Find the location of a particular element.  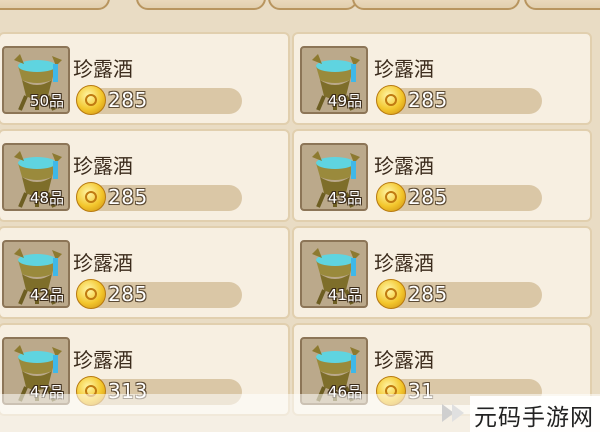

item-grade: 49品 is located at coordinates (344, 101).